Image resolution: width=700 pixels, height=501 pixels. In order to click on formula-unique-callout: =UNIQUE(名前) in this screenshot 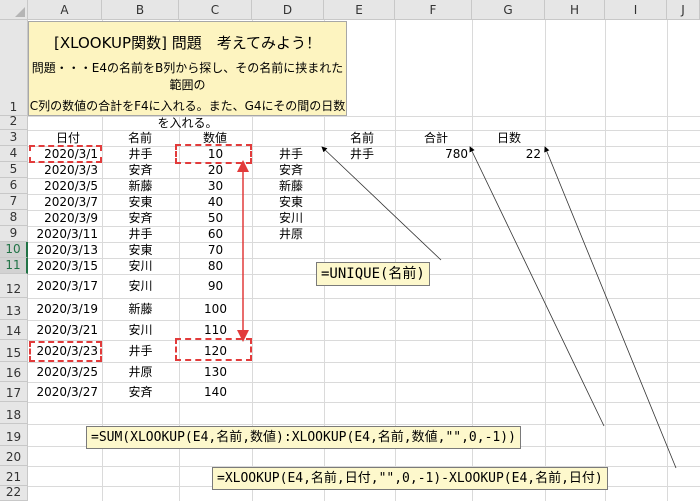, I will do `click(373, 274)`.